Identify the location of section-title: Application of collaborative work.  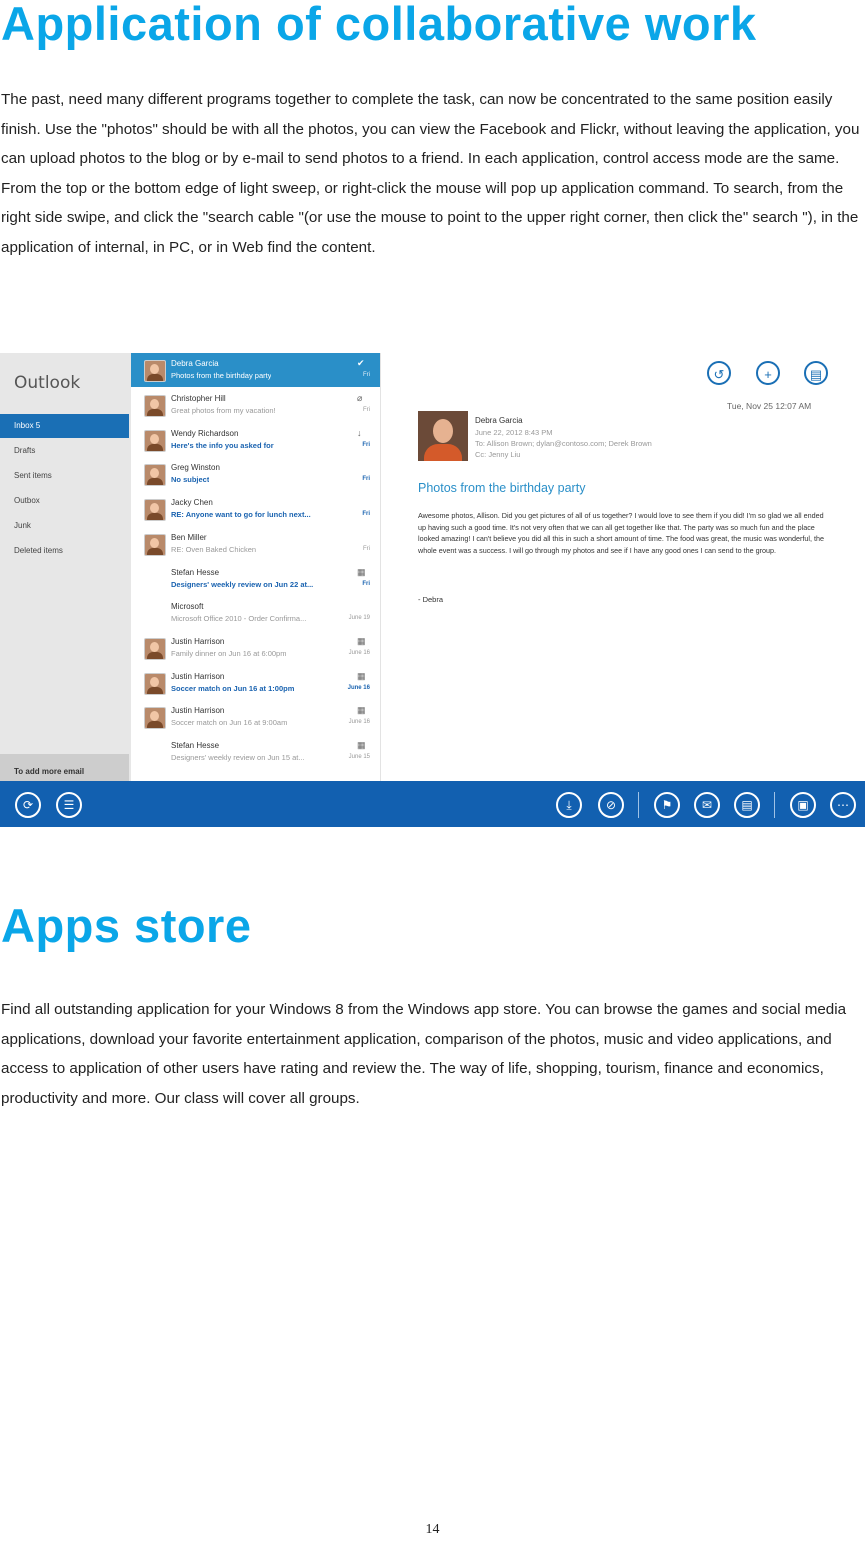
(379, 25).